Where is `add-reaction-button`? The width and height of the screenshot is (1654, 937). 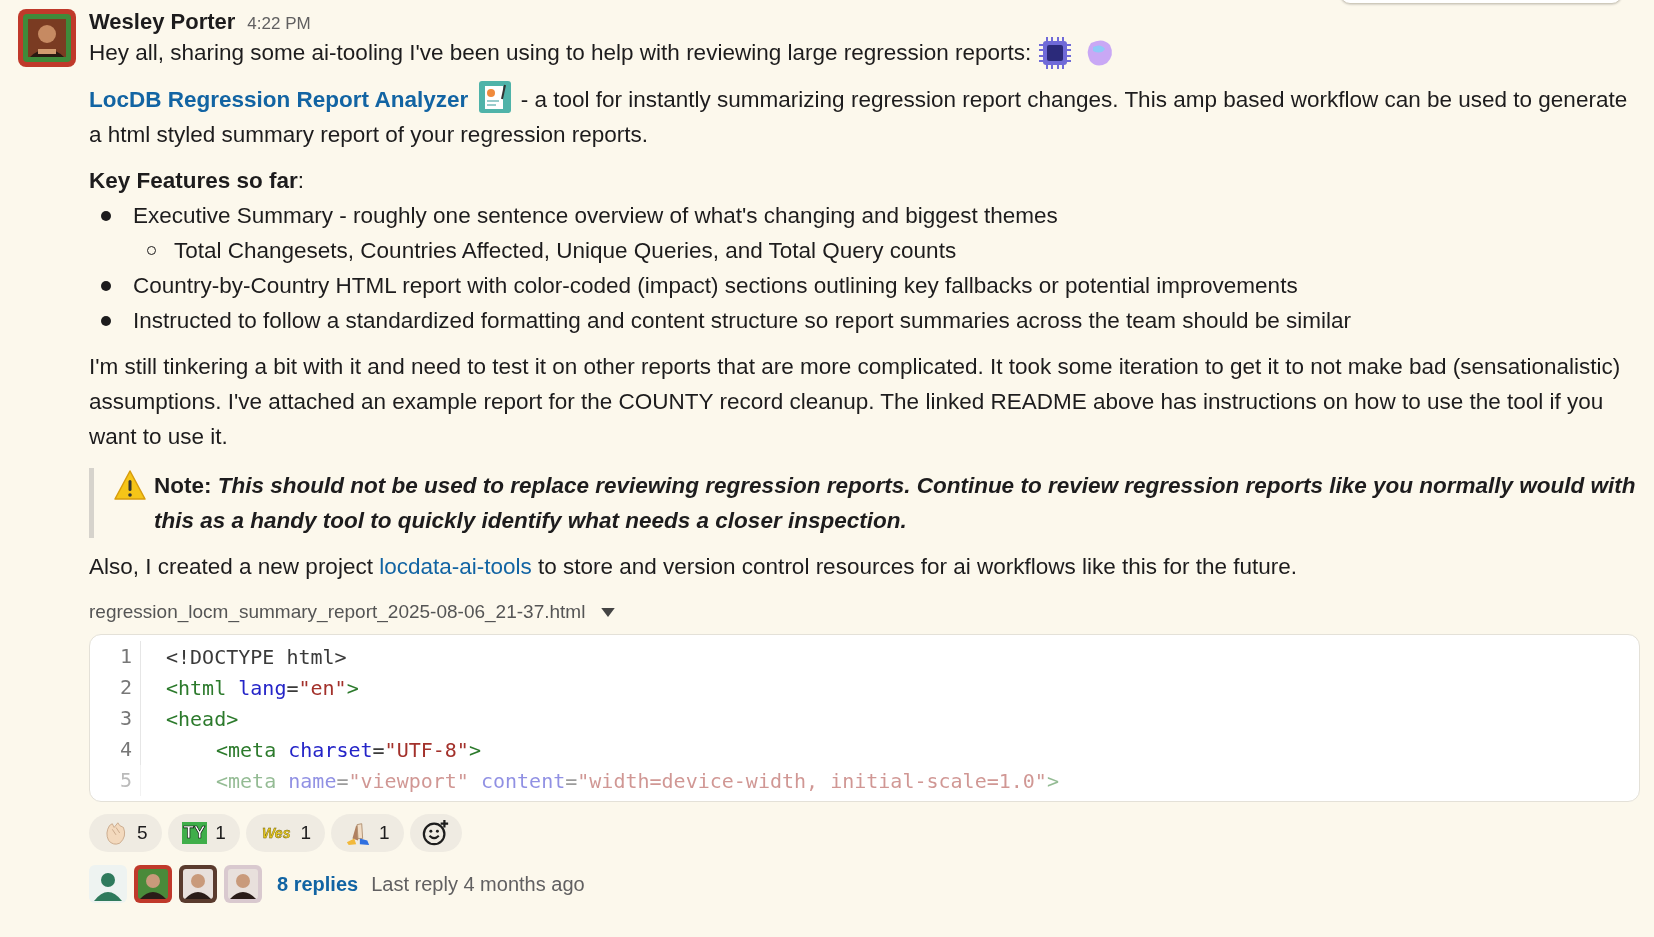
add-reaction-button is located at coordinates (435, 833).